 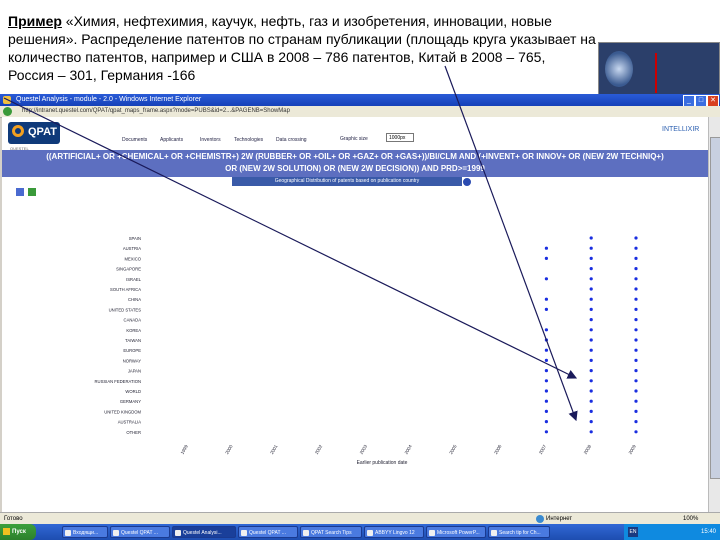 What do you see at coordinates (132, 248) in the screenshot?
I see `y-tick-label: AUSTRIA` at bounding box center [132, 248].